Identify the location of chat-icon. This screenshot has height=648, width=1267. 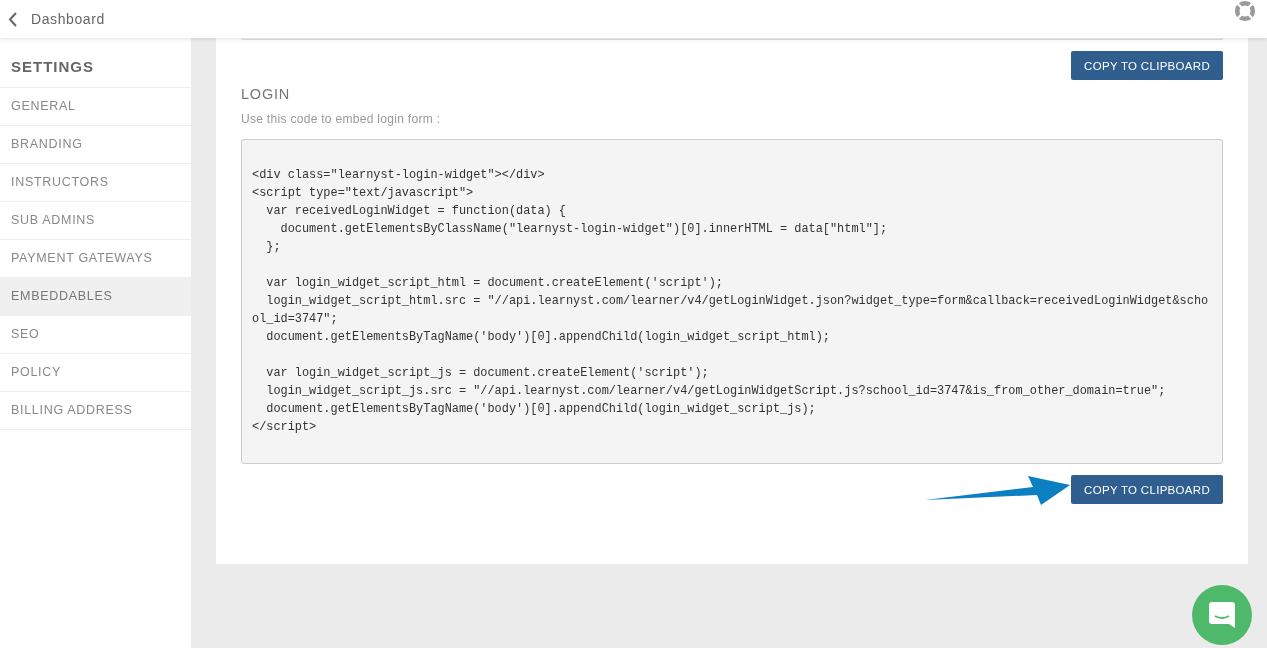
(1222, 615).